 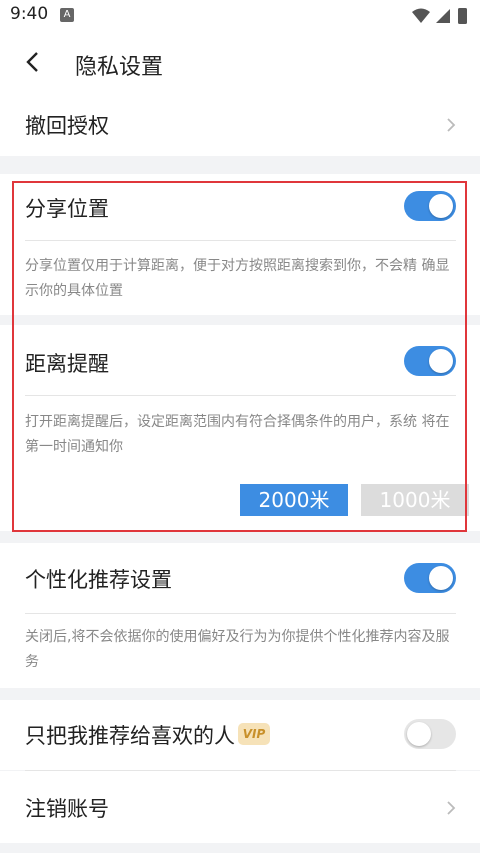 What do you see at coordinates (67, 126) in the screenshot?
I see `revoke-label: 撤回授权` at bounding box center [67, 126].